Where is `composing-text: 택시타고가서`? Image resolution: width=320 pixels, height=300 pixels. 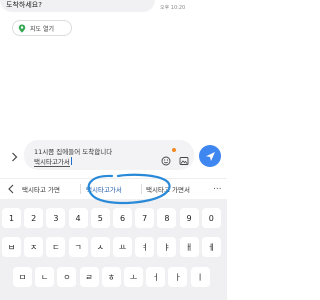 composing-text: 택시타고가서 is located at coordinates (52, 162).